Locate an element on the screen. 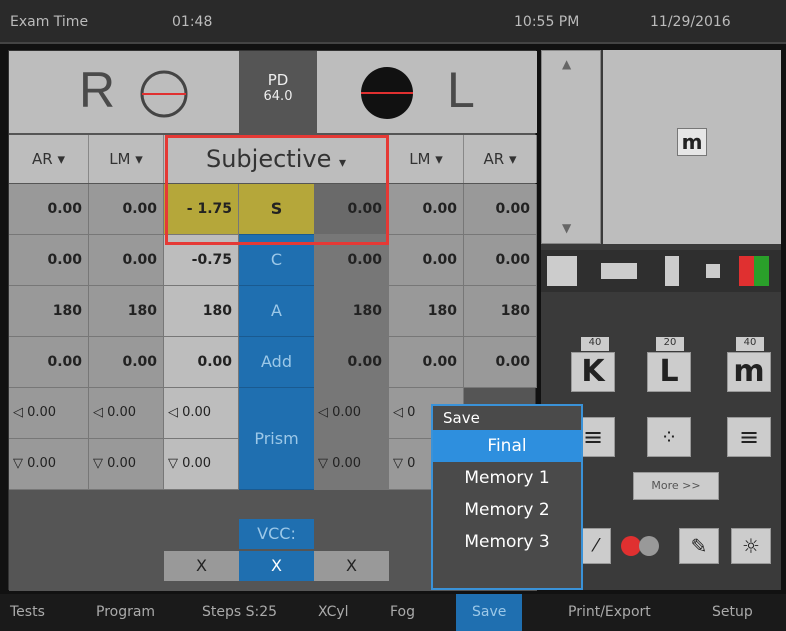  edit-icon: ⁄ is located at coordinates (596, 546).